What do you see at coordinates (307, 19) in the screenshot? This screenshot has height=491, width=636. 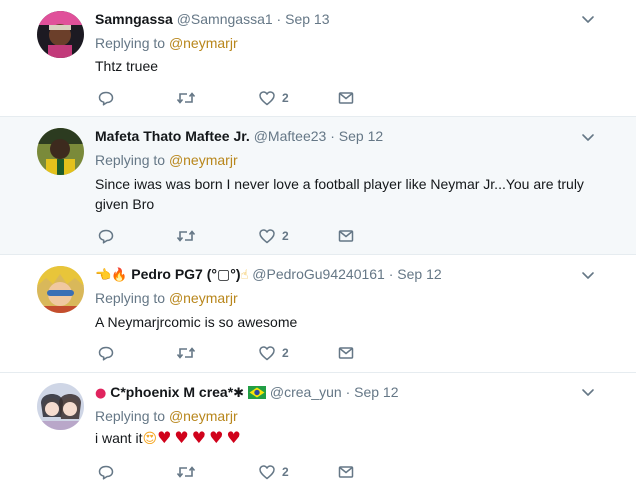 I see `tweet-date: Sep 13` at bounding box center [307, 19].